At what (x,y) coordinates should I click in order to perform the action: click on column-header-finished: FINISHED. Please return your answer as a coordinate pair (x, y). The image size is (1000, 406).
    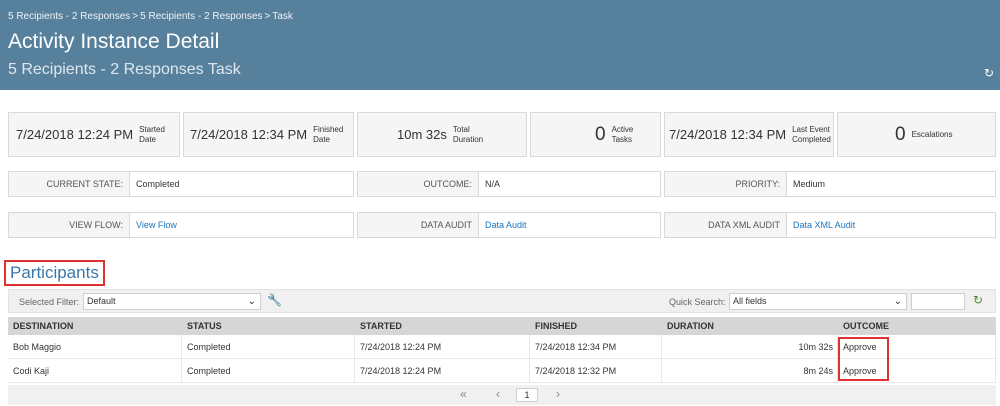
    Looking at the image, I should click on (596, 326).